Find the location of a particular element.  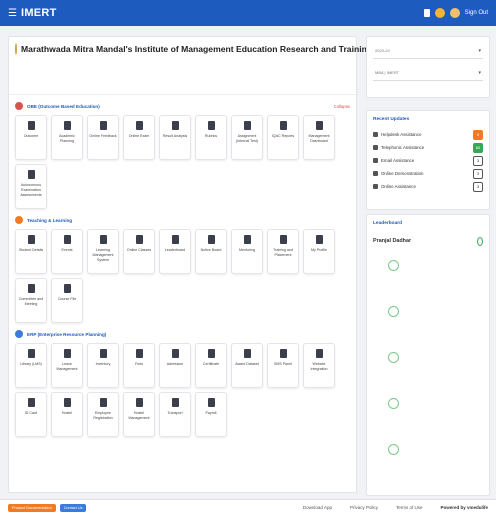

tile-online-classes: Online Classes is located at coordinates (139, 251).